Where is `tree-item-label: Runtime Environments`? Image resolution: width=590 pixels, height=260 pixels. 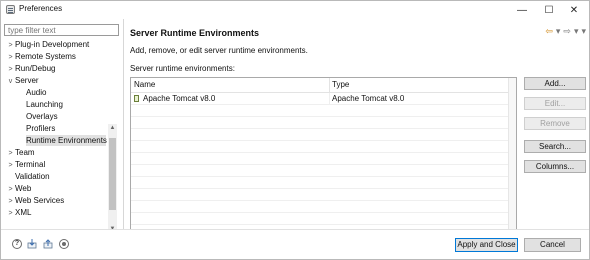
tree-item-label: Runtime Environments is located at coordinates (66, 140).